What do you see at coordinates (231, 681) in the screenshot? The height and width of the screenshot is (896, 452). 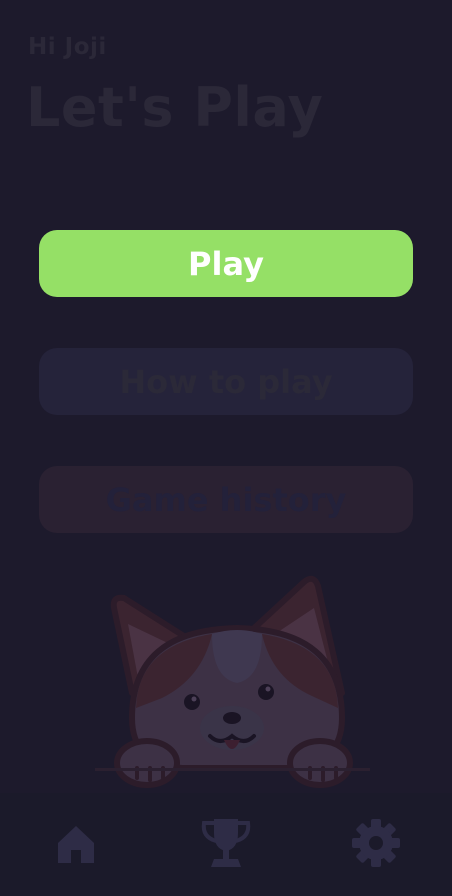 I see `corgi-dog-illustration` at bounding box center [231, 681].